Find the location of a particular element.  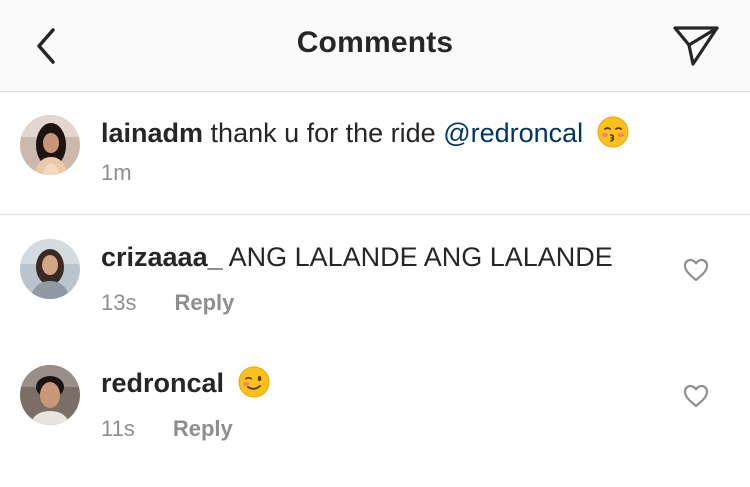

caption-meta: 1m is located at coordinates (116, 173).